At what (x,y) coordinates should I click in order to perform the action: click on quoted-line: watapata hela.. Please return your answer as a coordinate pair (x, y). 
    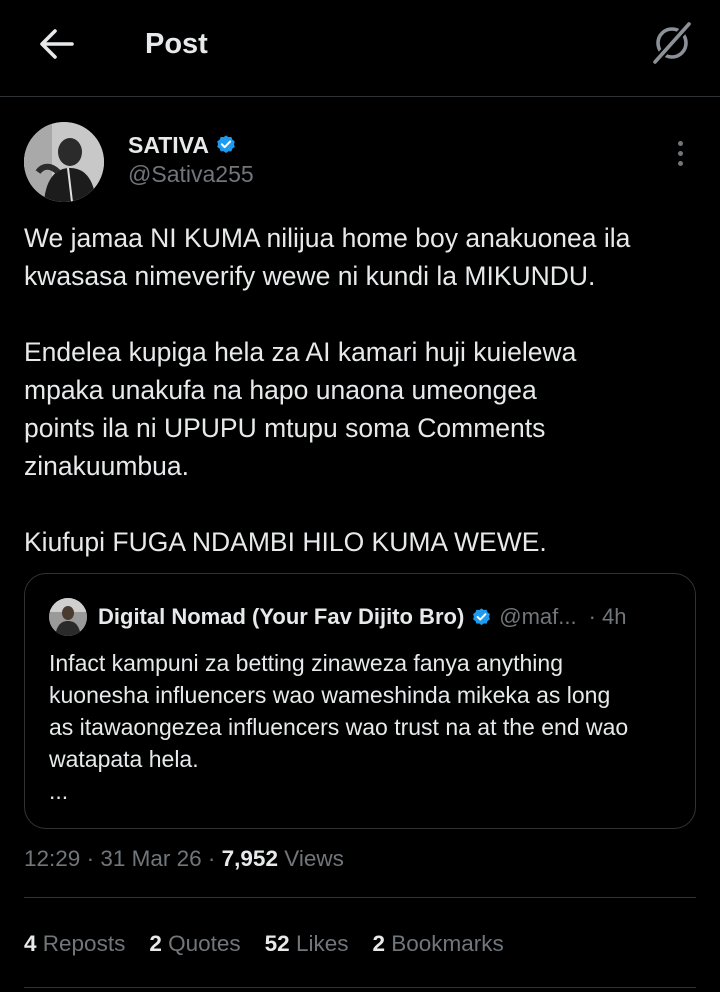
    Looking at the image, I should click on (124, 759).